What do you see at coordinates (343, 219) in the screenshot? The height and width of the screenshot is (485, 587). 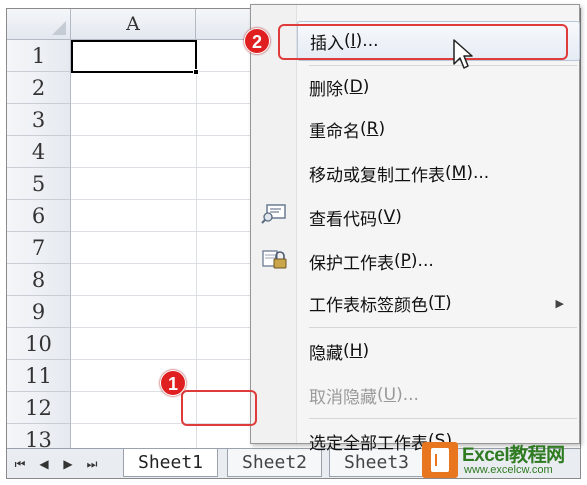 I see `menu-item-label: 查看代码` at bounding box center [343, 219].